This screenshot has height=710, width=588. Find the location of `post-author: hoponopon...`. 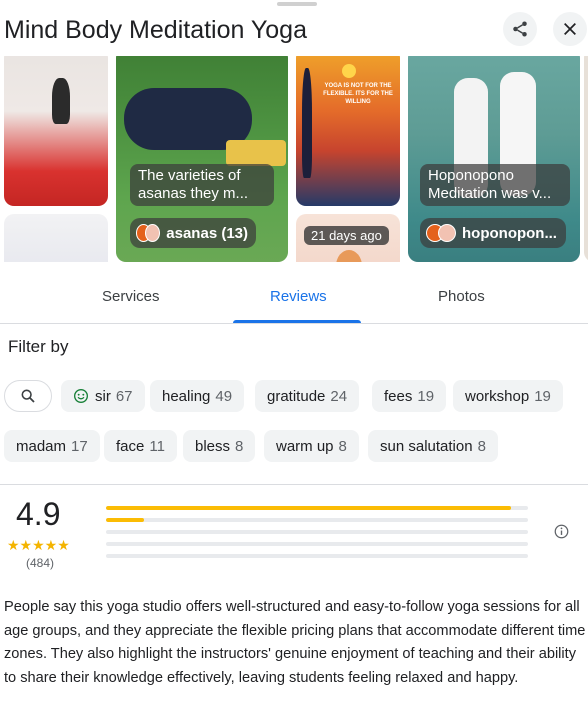

post-author: hoponopon... is located at coordinates (493, 233).